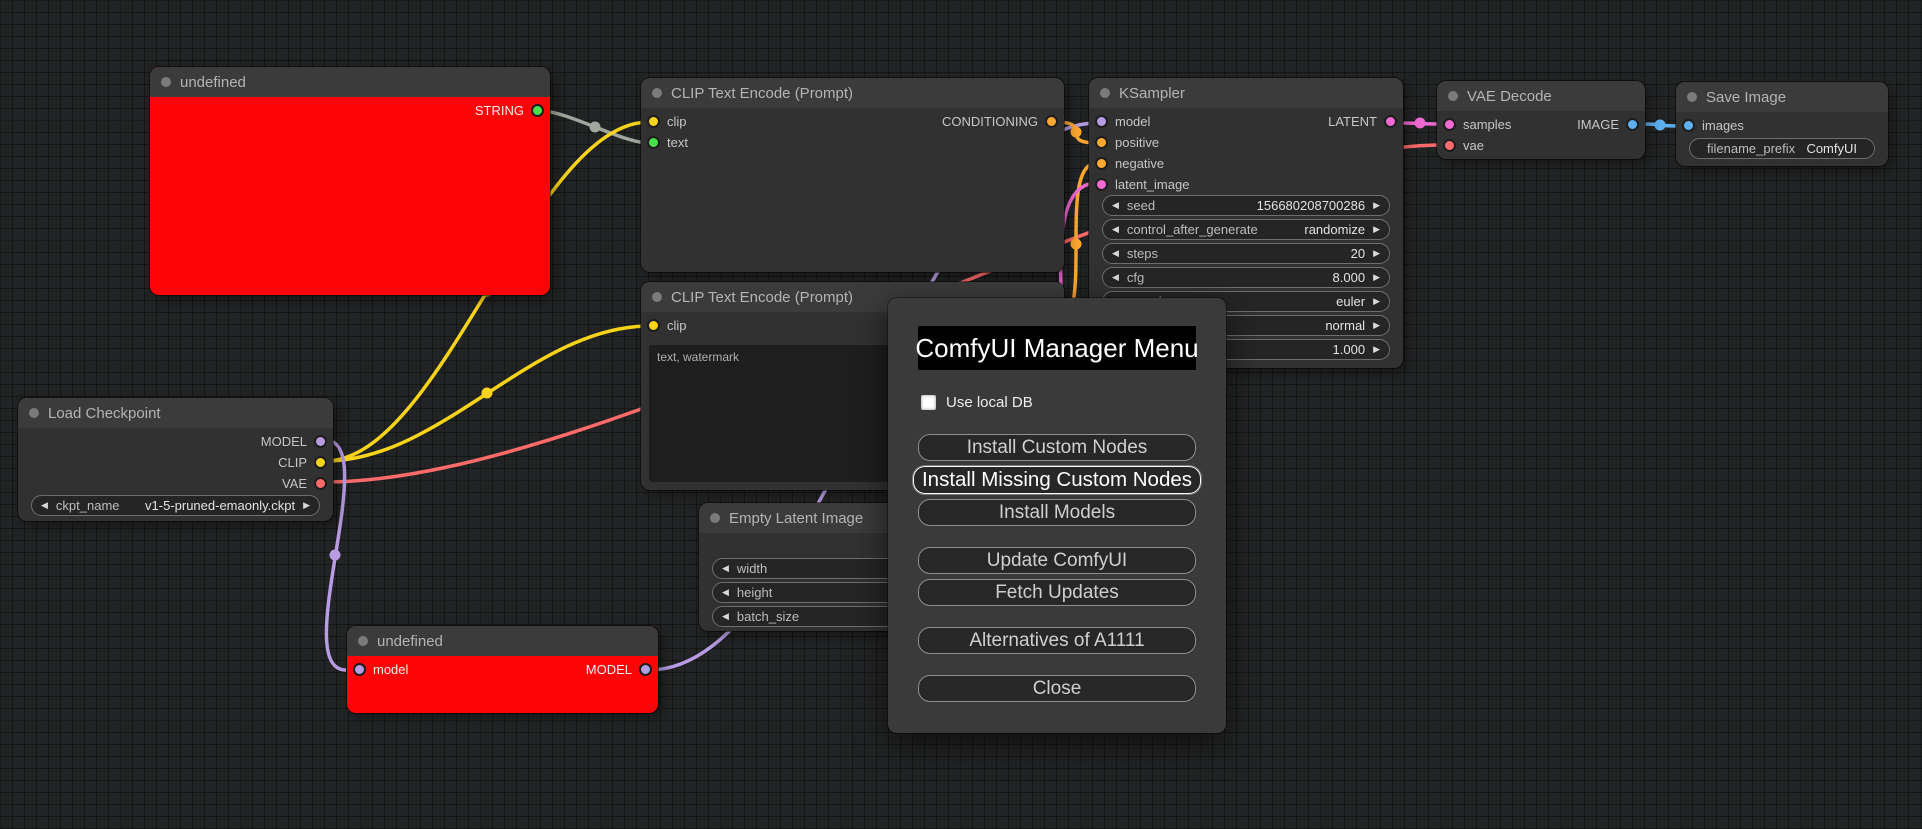 The image size is (1922, 829). Describe the element at coordinates (1782, 148) in the screenshot. I see `widget-filename_prefix: filename_prefix ComfyUI` at that location.